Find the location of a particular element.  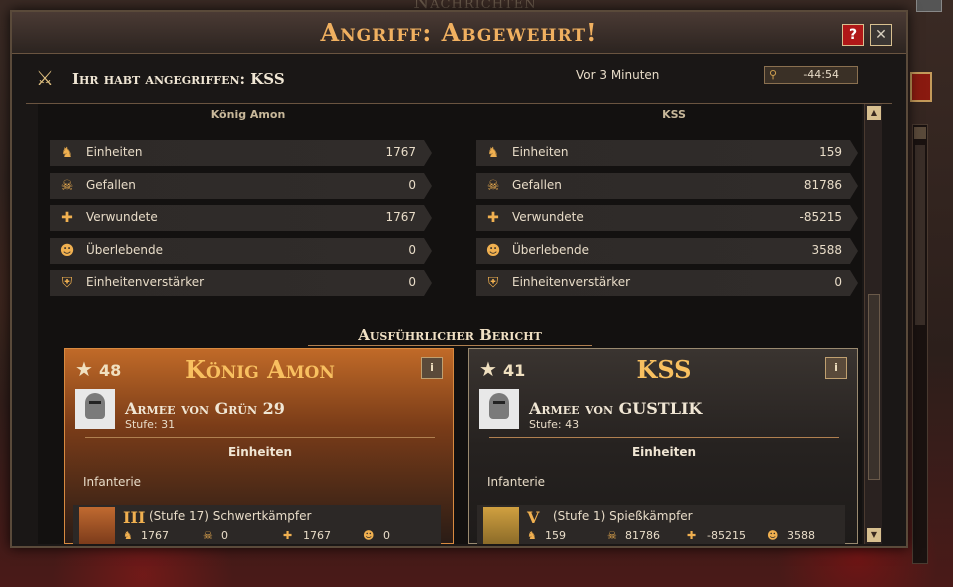

location-pin-icon: ⚲ is located at coordinates (773, 74).